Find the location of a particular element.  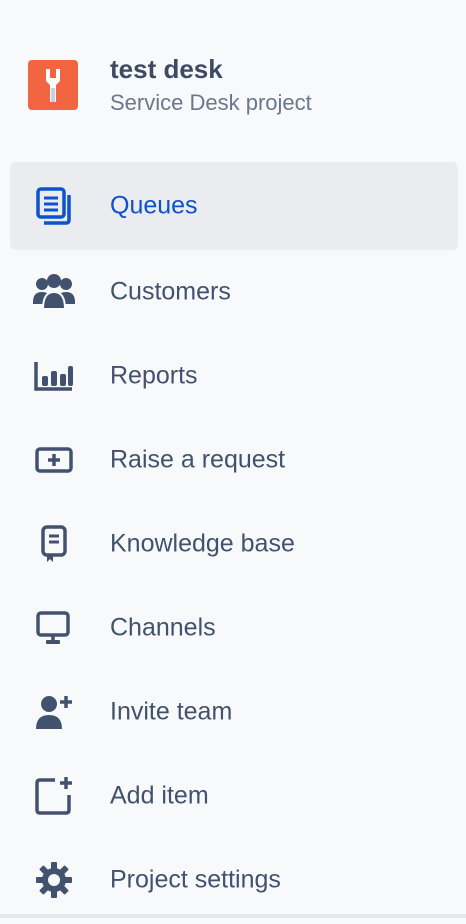

sidebar-item-channels: Channels is located at coordinates (234, 628).